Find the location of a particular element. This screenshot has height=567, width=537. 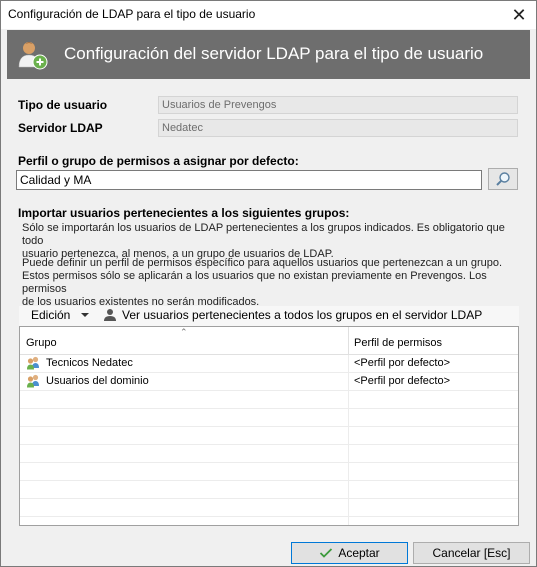

group-name: Tecnicos Nedatec is located at coordinates (89, 363).